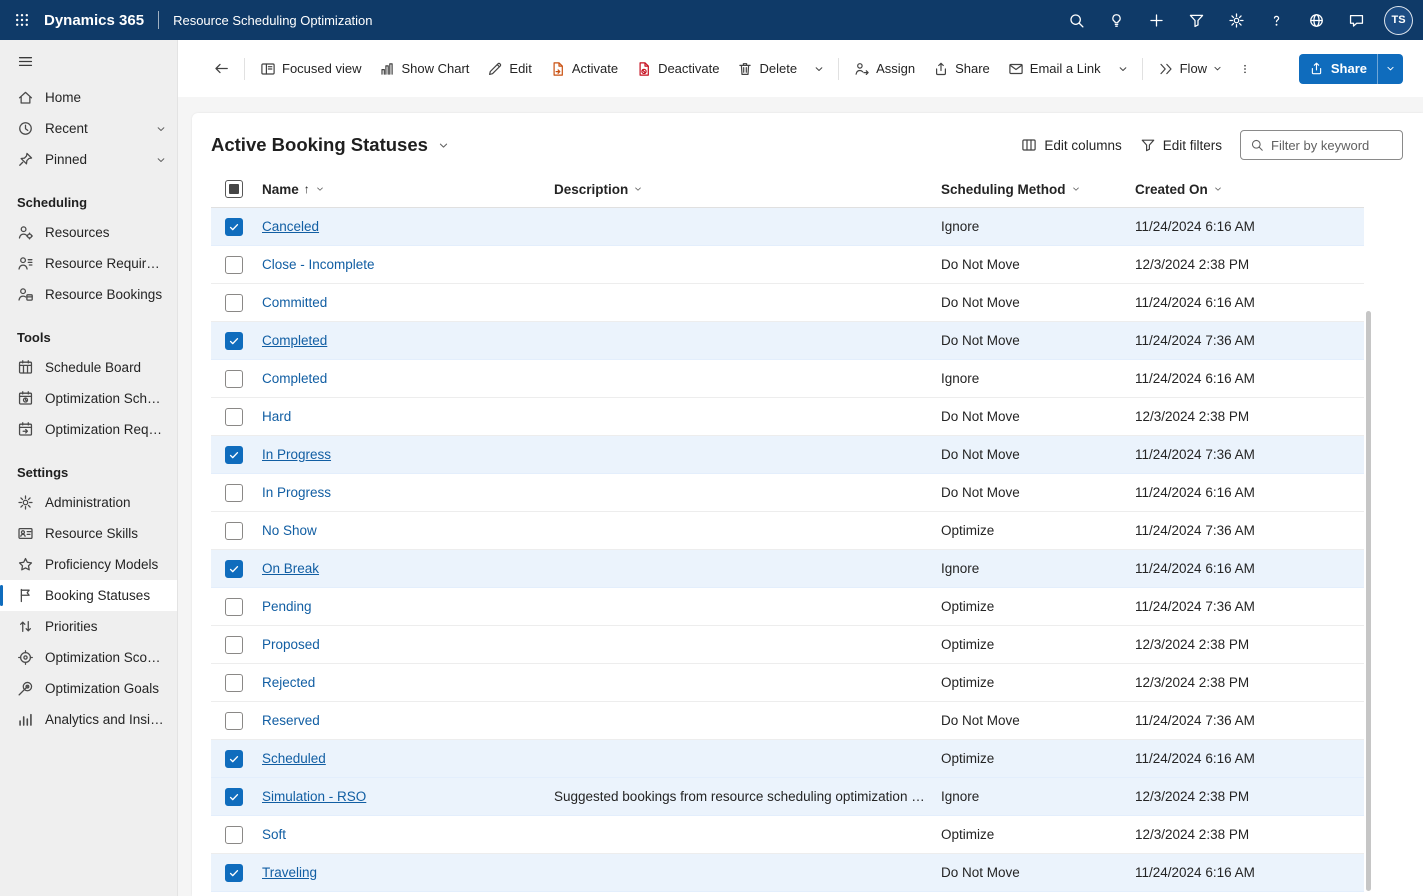 This screenshot has width=1423, height=896. I want to click on share-dropdown-chevron-icon, so click(1390, 69).